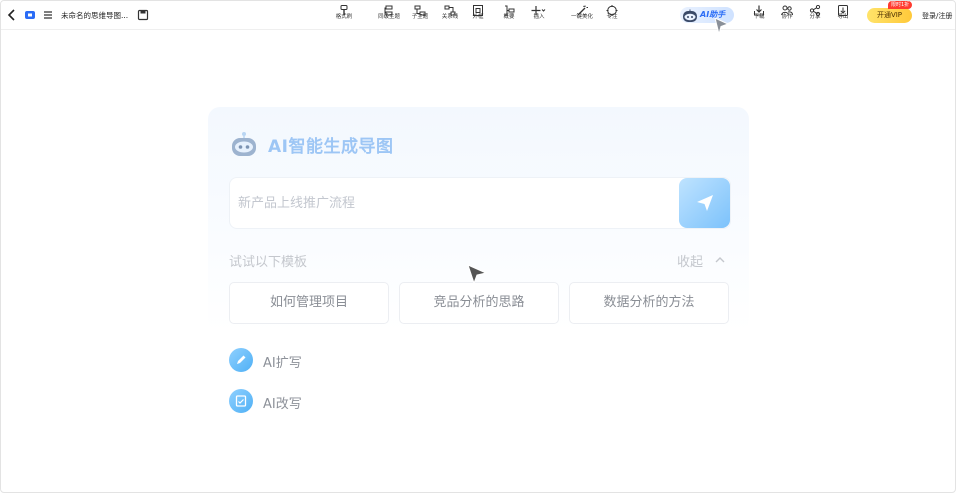 This screenshot has height=493, width=956. Describe the element at coordinates (344, 17) in the screenshot. I see `tool-label: 格式刷` at that location.